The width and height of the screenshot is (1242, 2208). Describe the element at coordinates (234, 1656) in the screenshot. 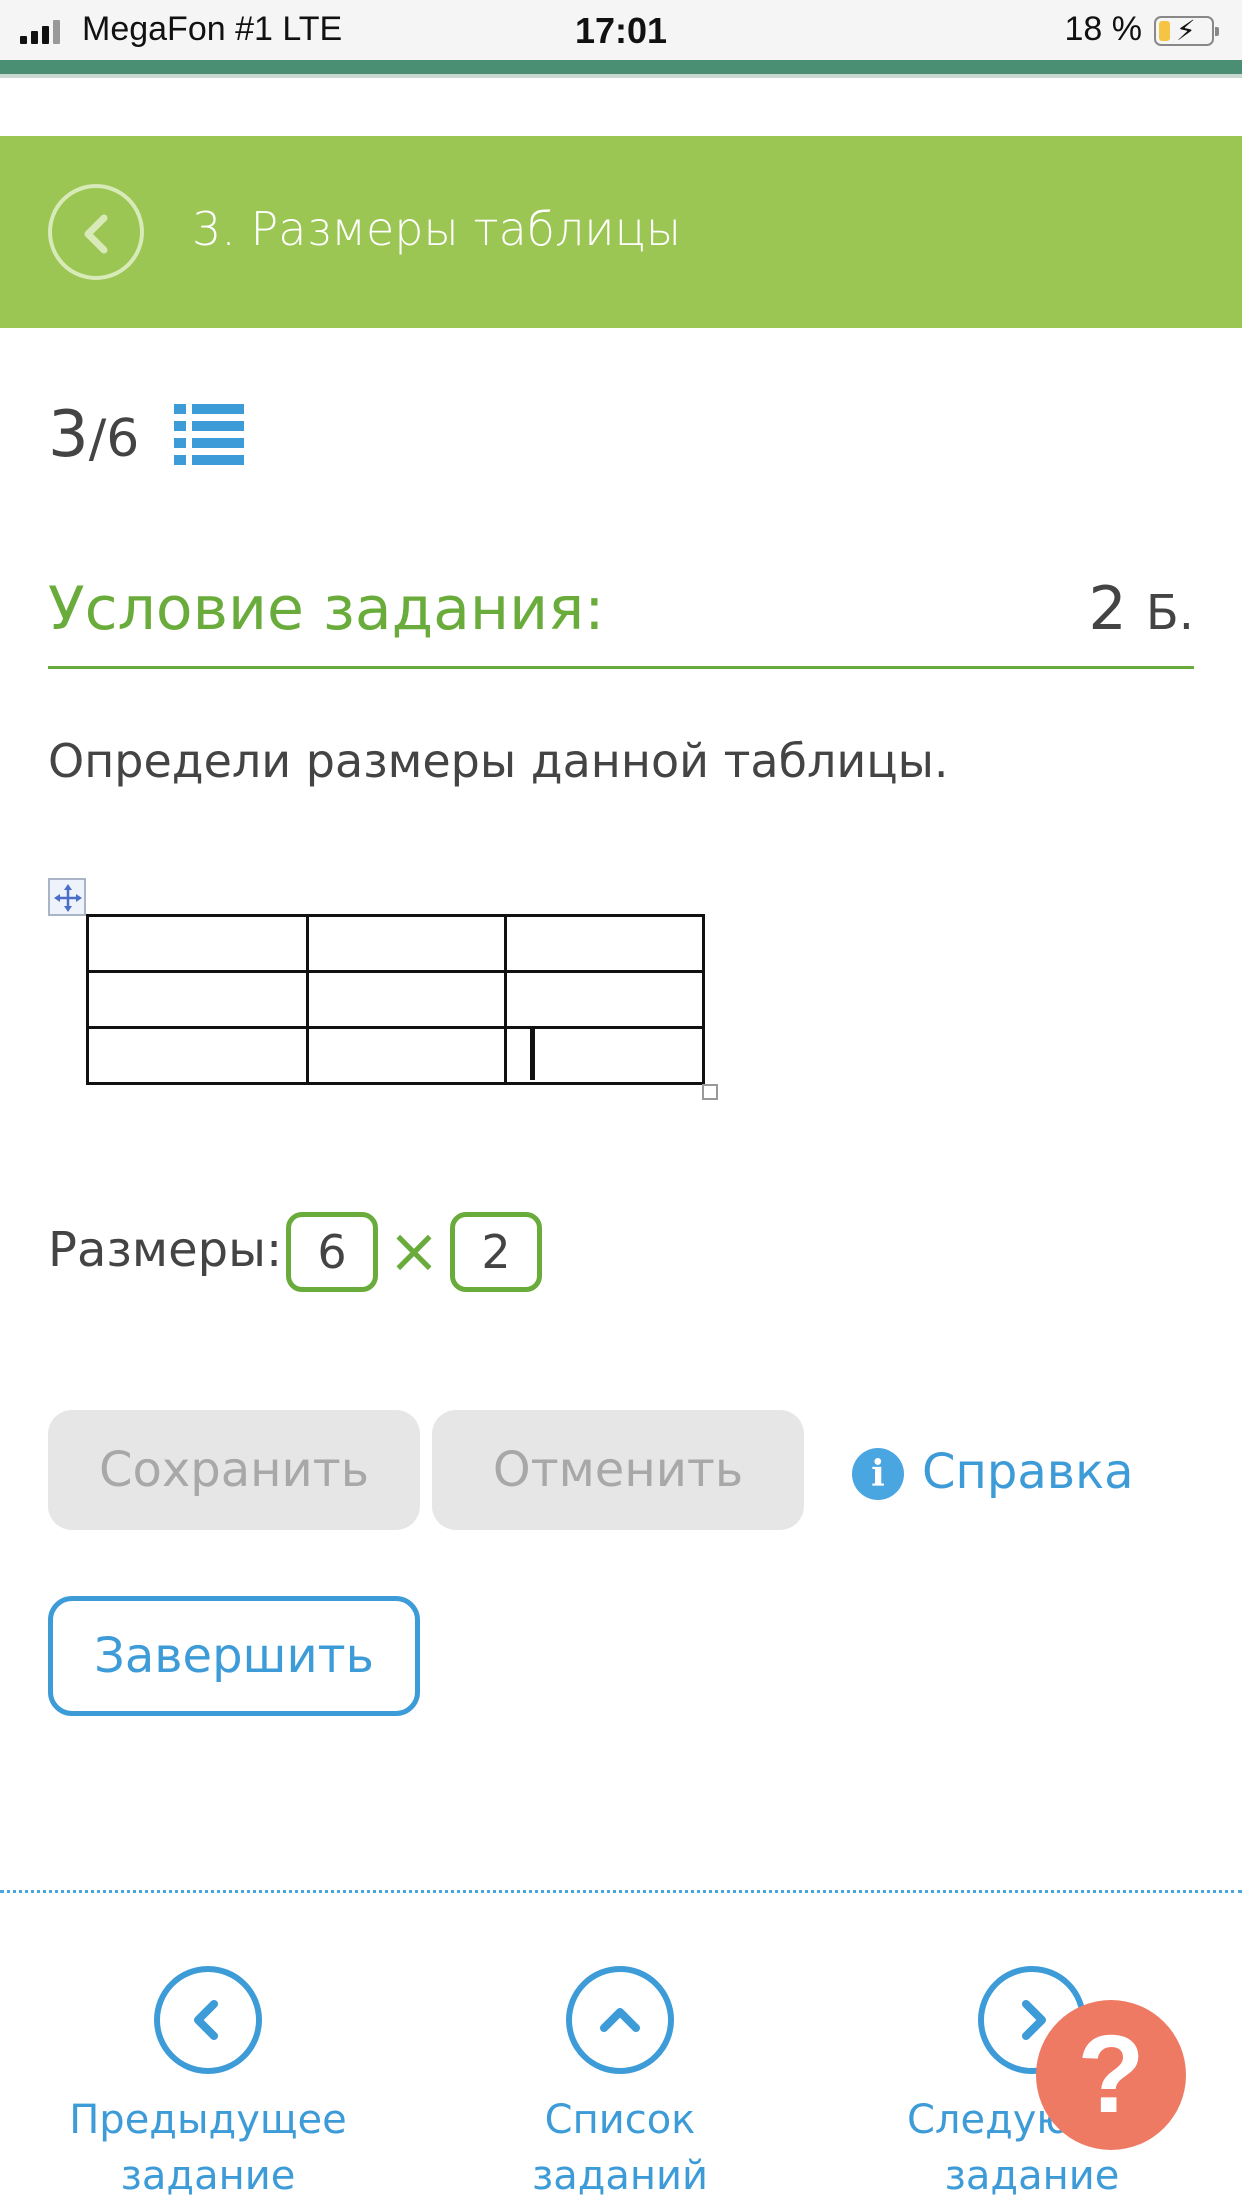

I see `finish-button: Завершить` at that location.